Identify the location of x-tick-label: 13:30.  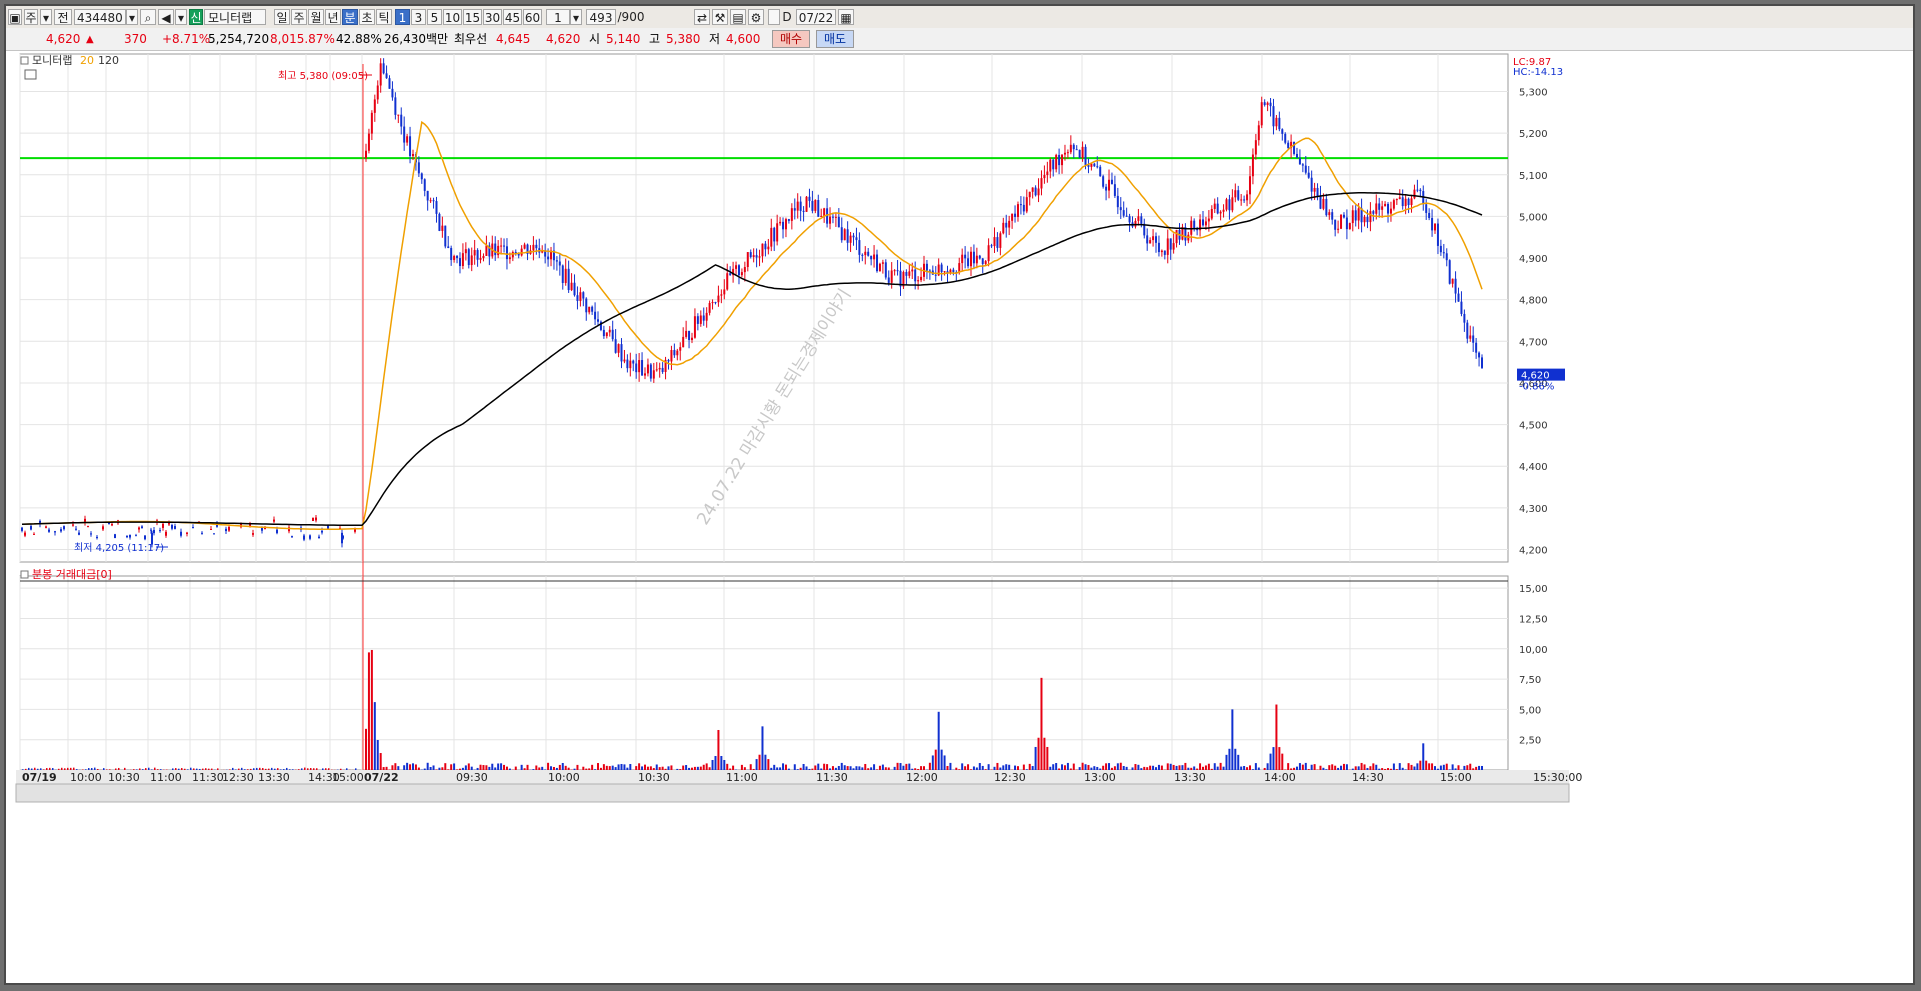
(1190, 777).